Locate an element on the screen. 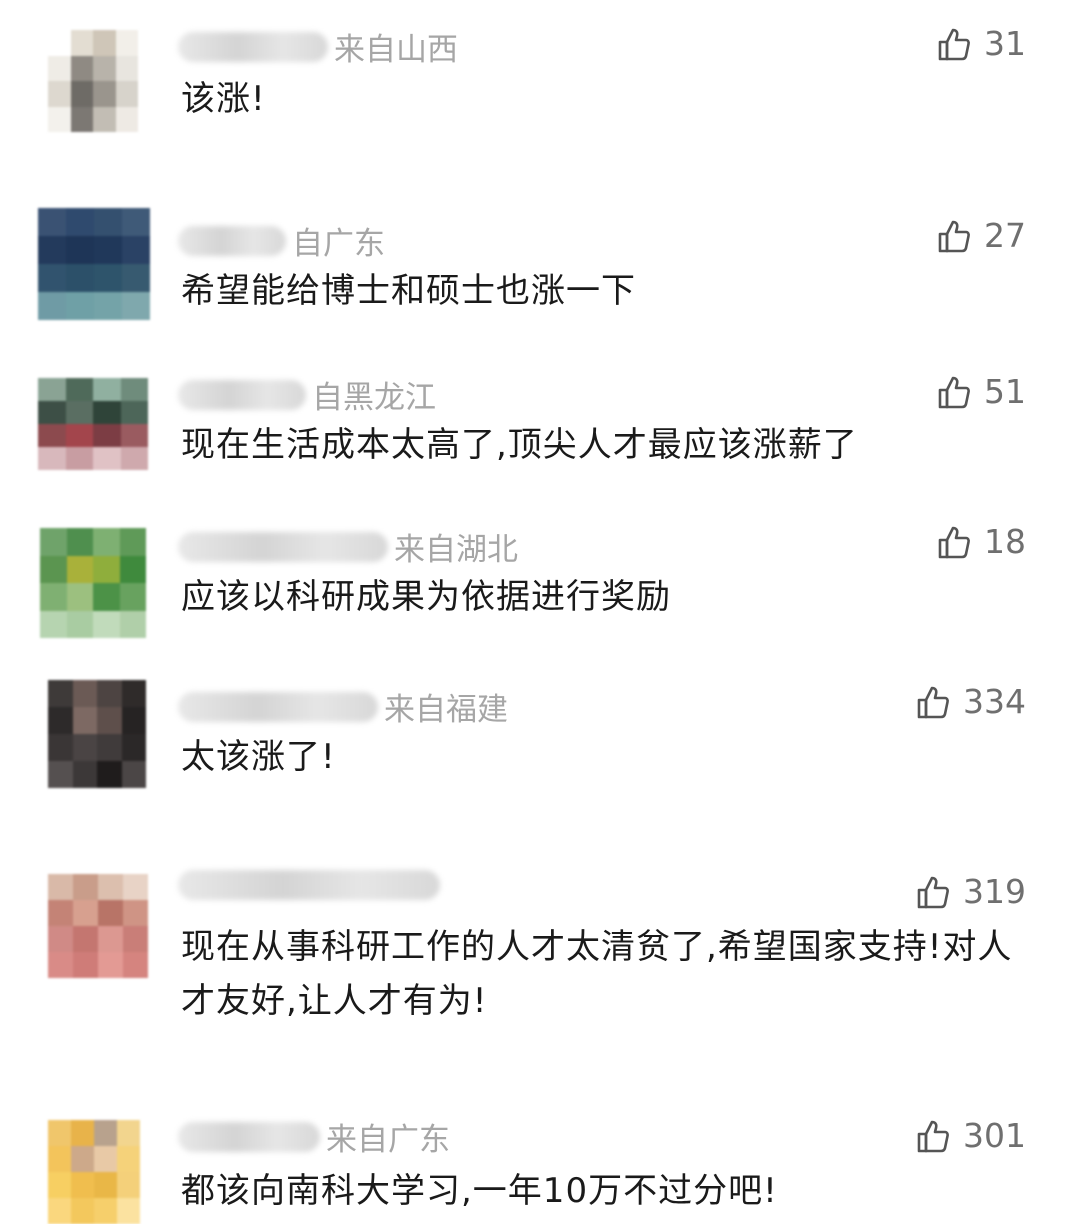 Image resolution: width=1080 pixels, height=1224 pixels. like-button: 301 is located at coordinates (970, 1135).